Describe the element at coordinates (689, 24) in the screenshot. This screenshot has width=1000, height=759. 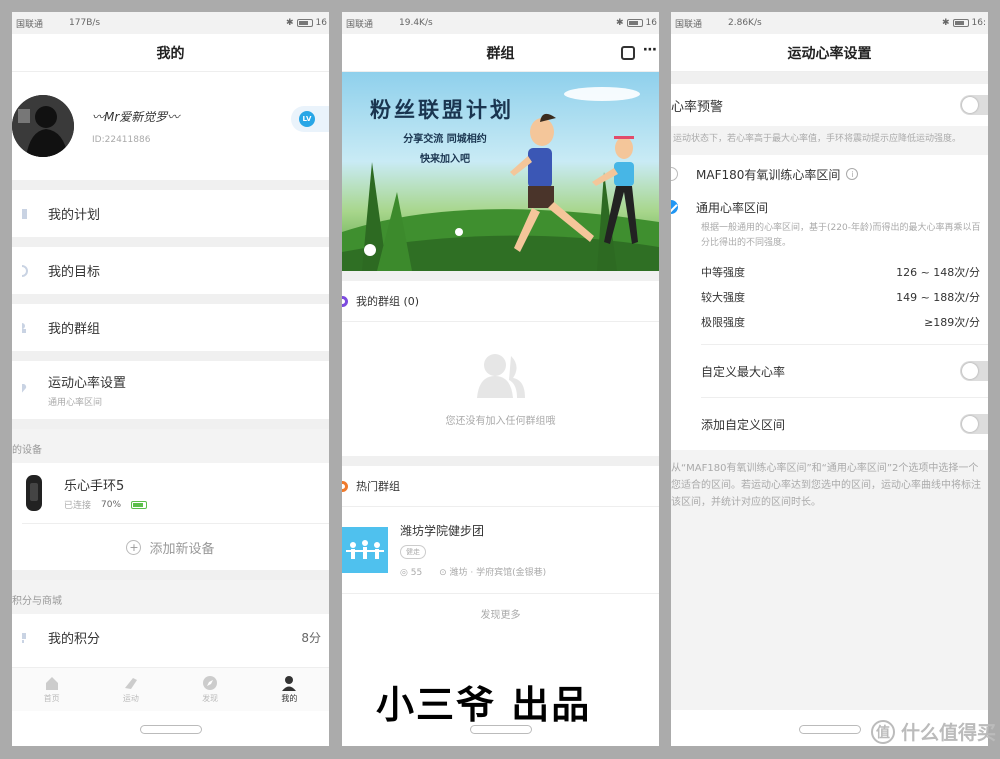
I see `carrier-text: 国联通` at that location.